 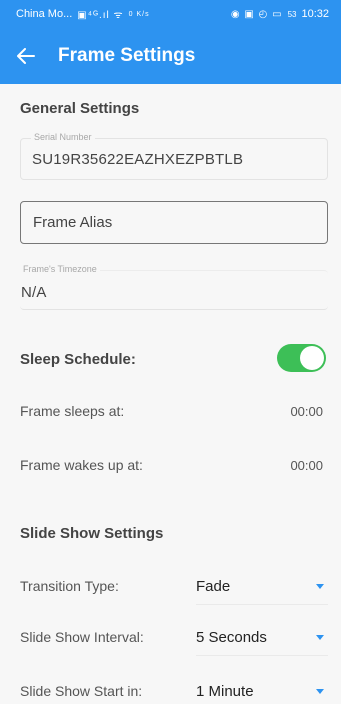 I want to click on status-right: ◉ ▣ ◴ ▭ 53 10:32, so click(x=280, y=14).